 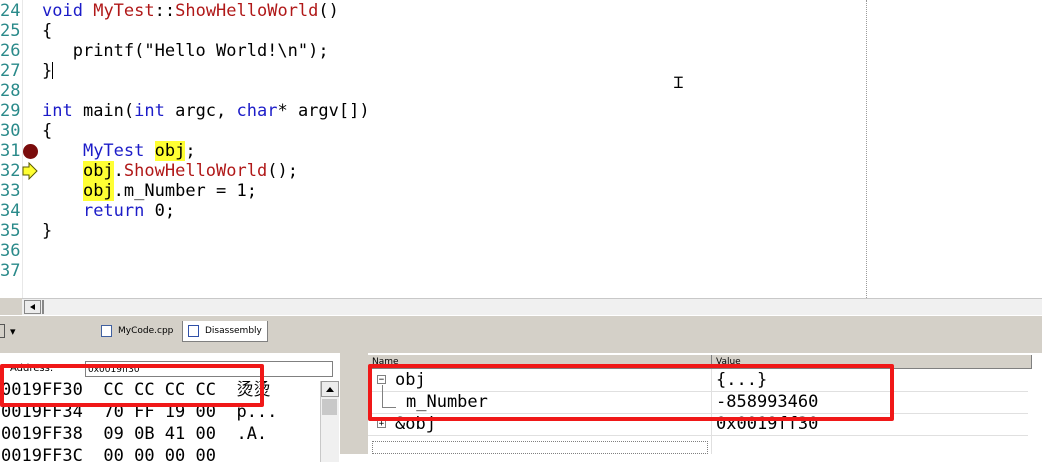 What do you see at coordinates (329, 421) in the screenshot?
I see `memory-vertical-scrollbar` at bounding box center [329, 421].